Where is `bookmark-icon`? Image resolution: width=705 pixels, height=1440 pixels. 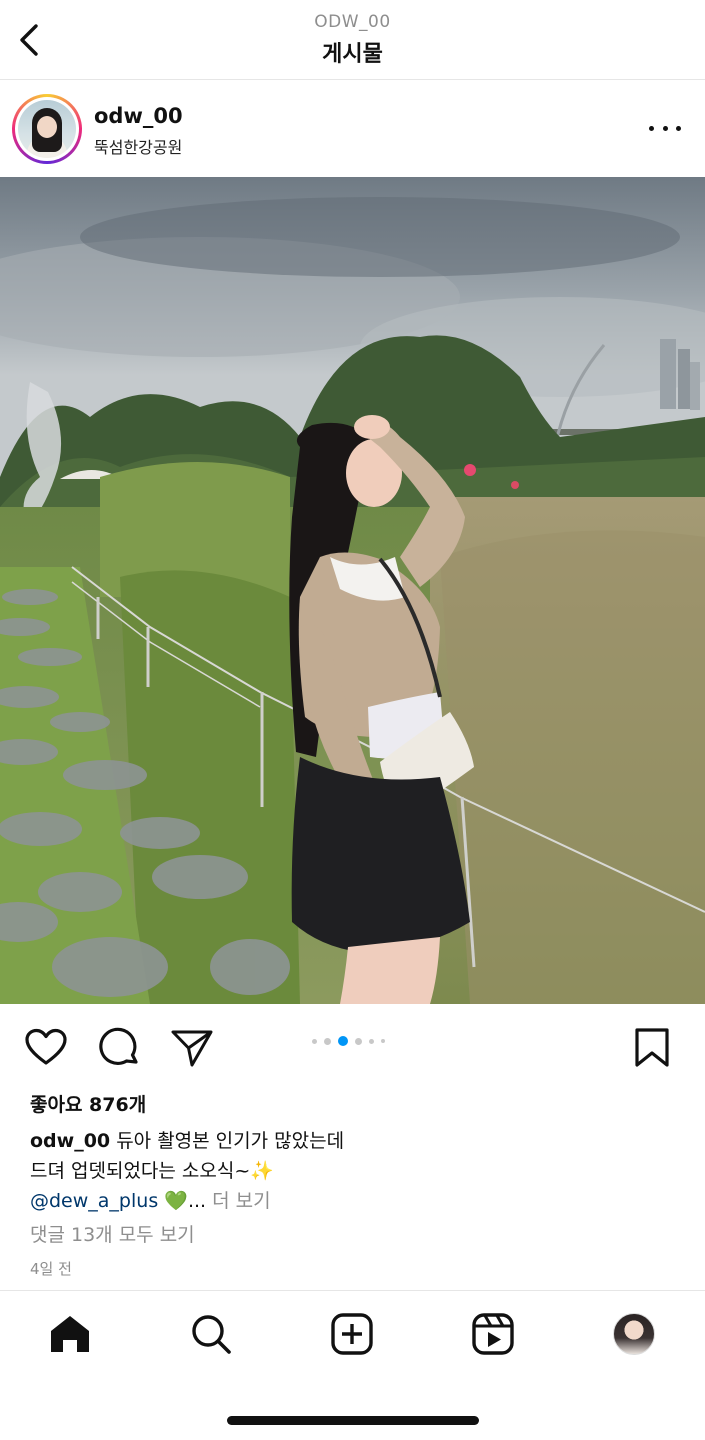
bookmark-icon is located at coordinates (652, 1047).